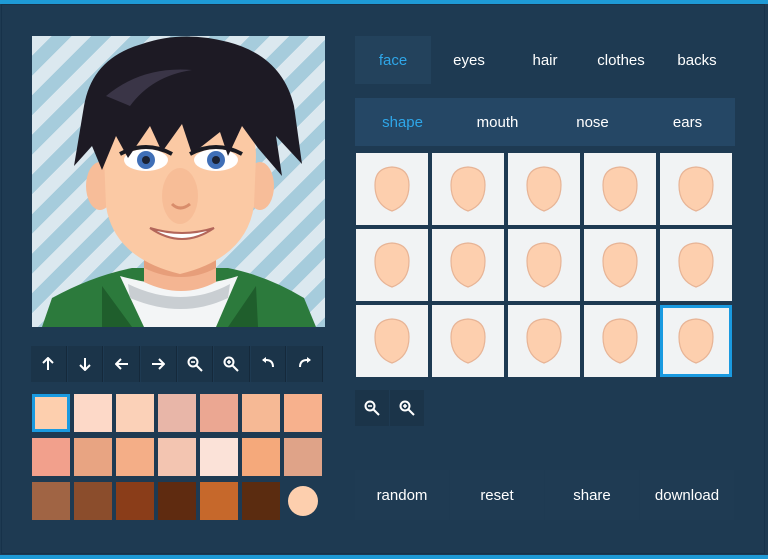 Image resolution: width=768 pixels, height=559 pixels. I want to click on category-tabs: face eyes hair clothes backs, so click(545, 60).